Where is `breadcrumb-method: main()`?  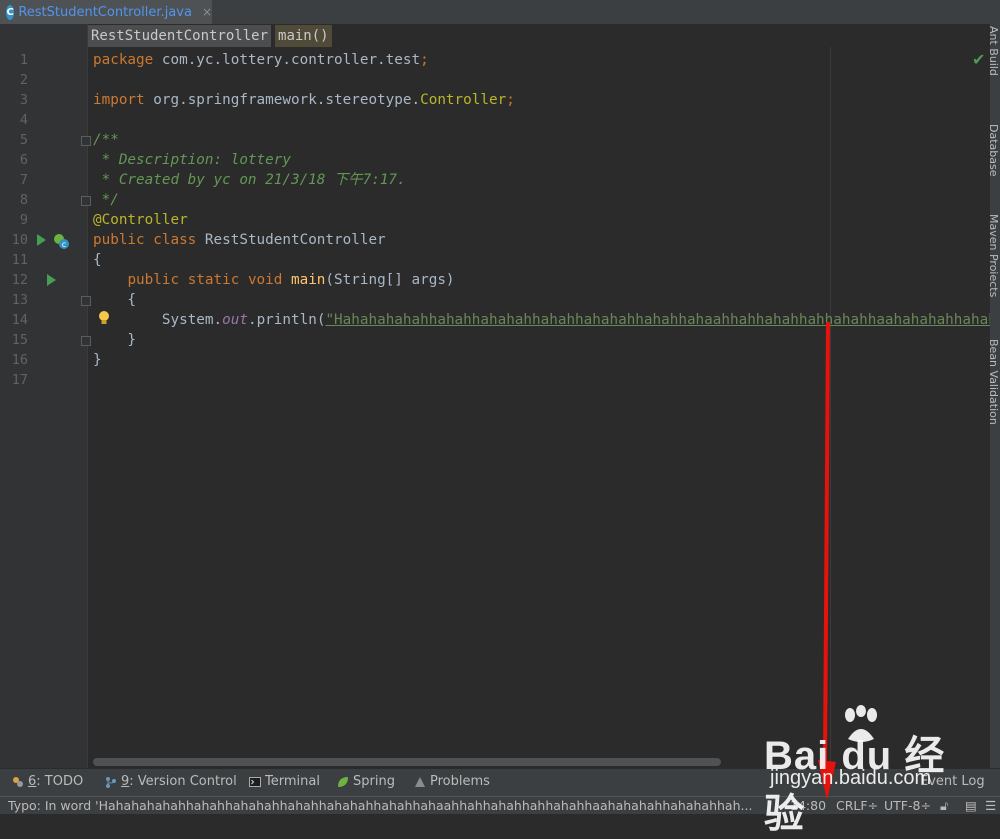 breadcrumb-method: main() is located at coordinates (303, 36).